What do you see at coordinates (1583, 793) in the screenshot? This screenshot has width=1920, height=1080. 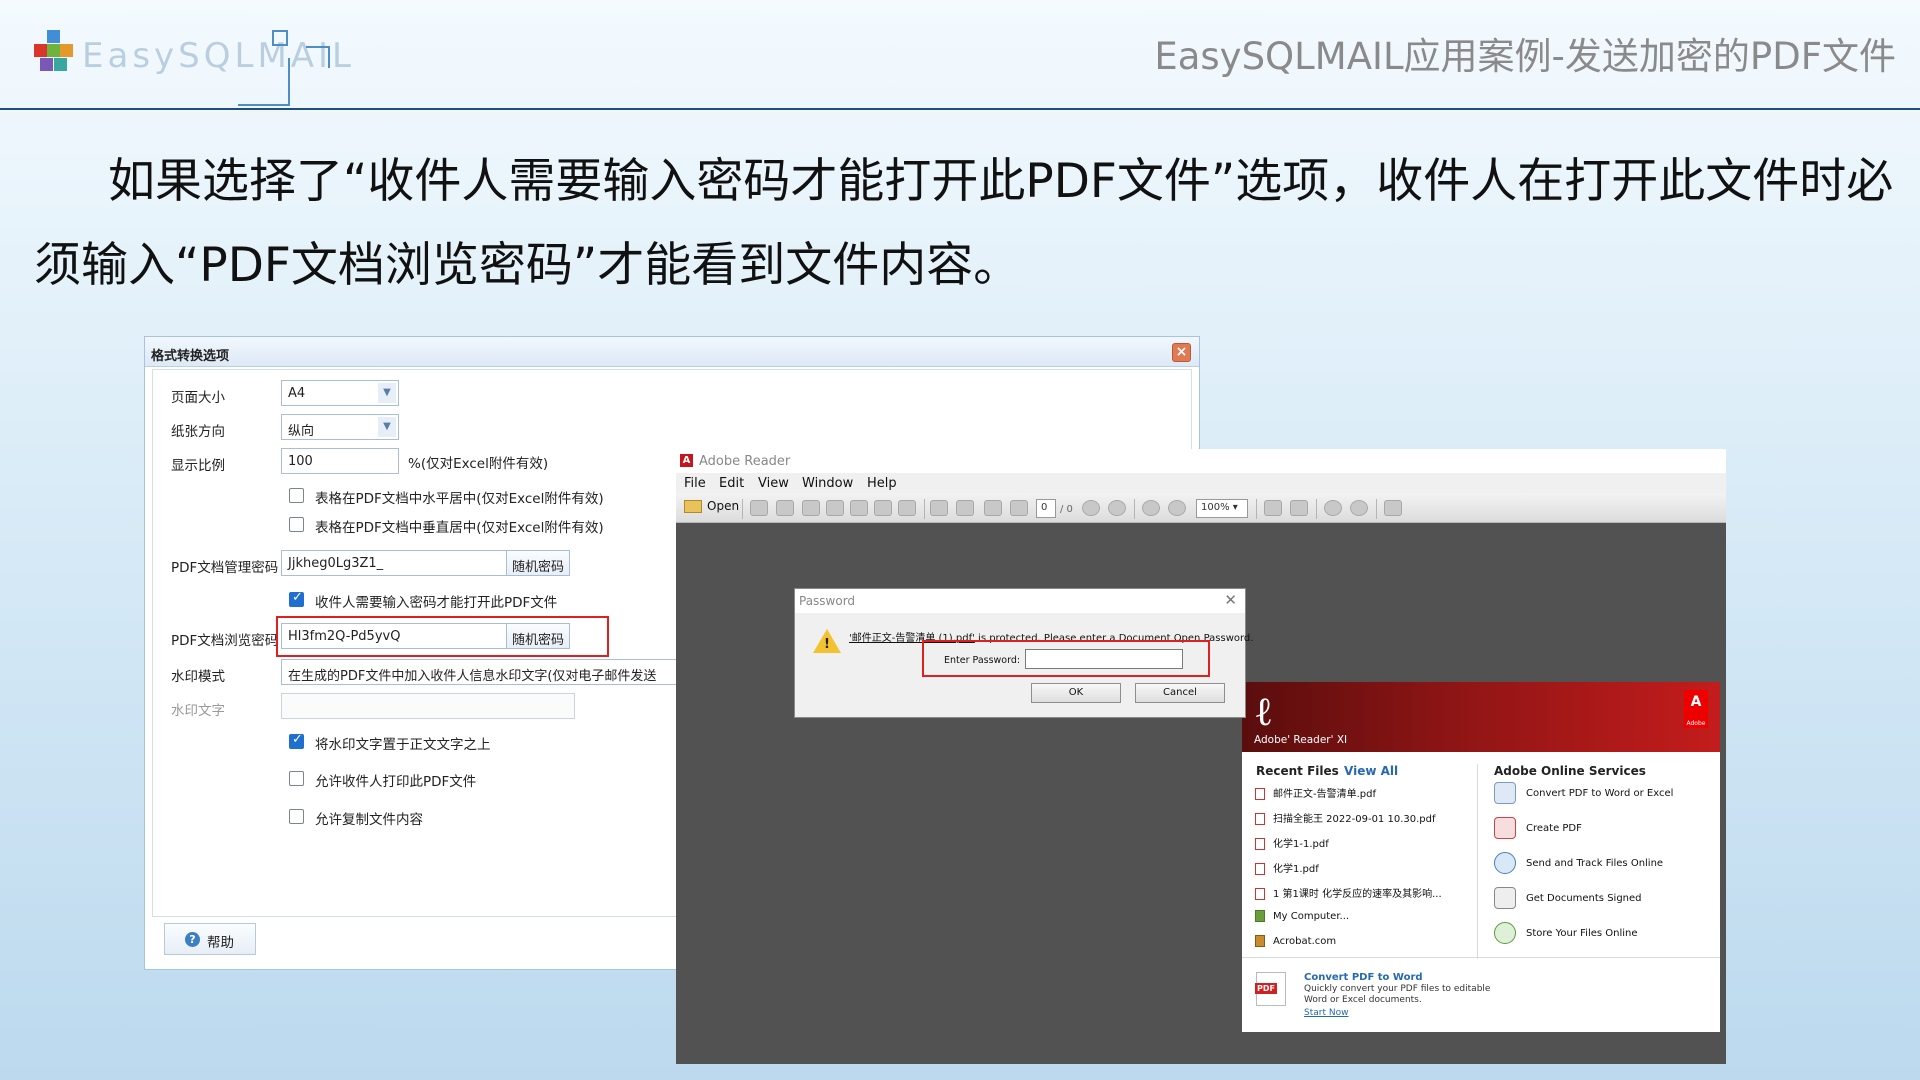 I see `service-convert: Convert PDF to Word or Excel` at bounding box center [1583, 793].